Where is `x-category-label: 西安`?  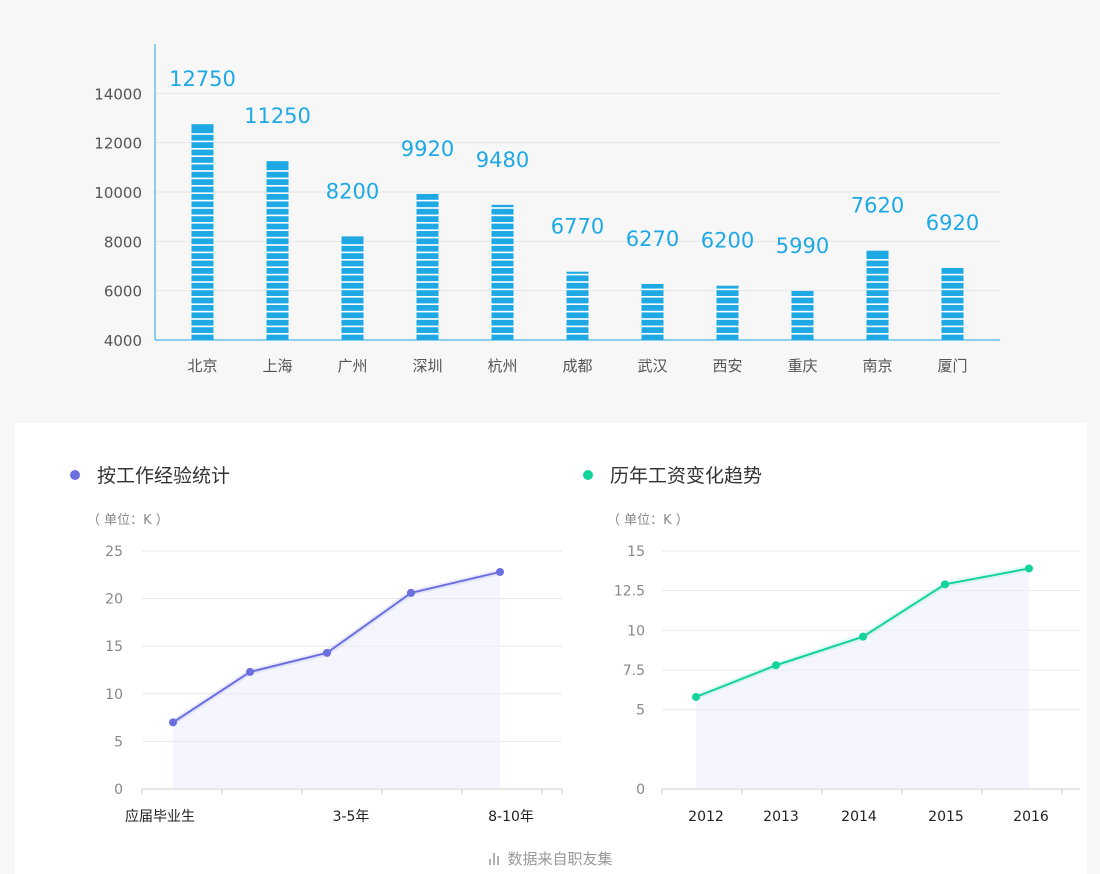
x-category-label: 西安 is located at coordinates (727, 366).